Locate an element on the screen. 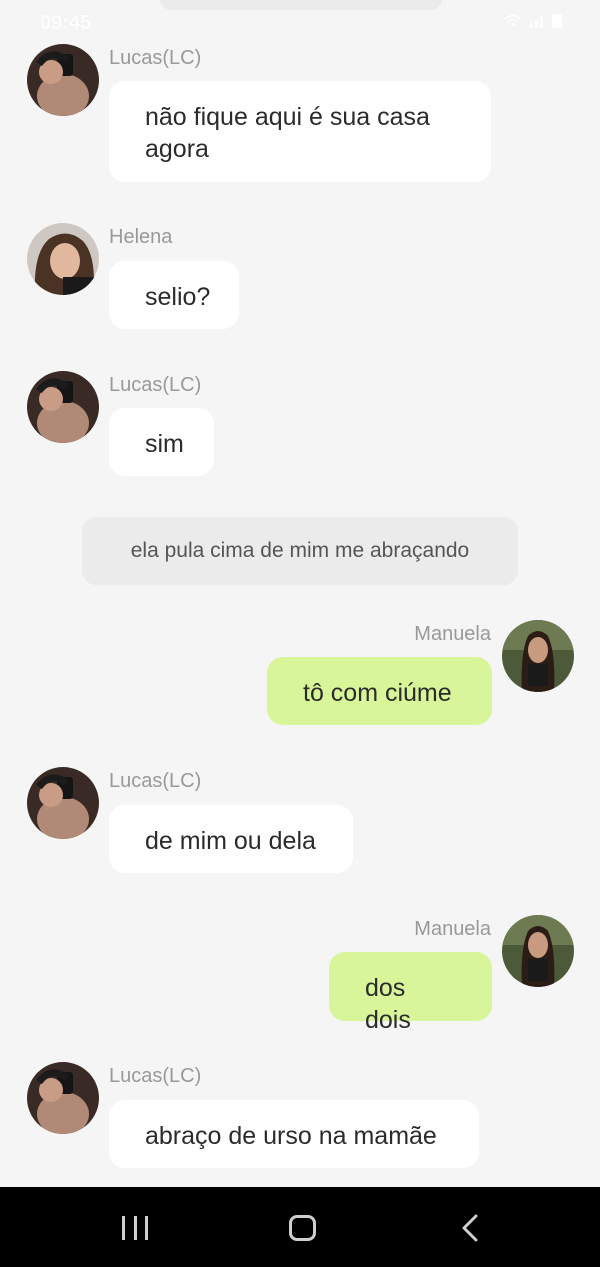 This screenshot has height=1267, width=600. message-bubble: selio? is located at coordinates (174, 295).